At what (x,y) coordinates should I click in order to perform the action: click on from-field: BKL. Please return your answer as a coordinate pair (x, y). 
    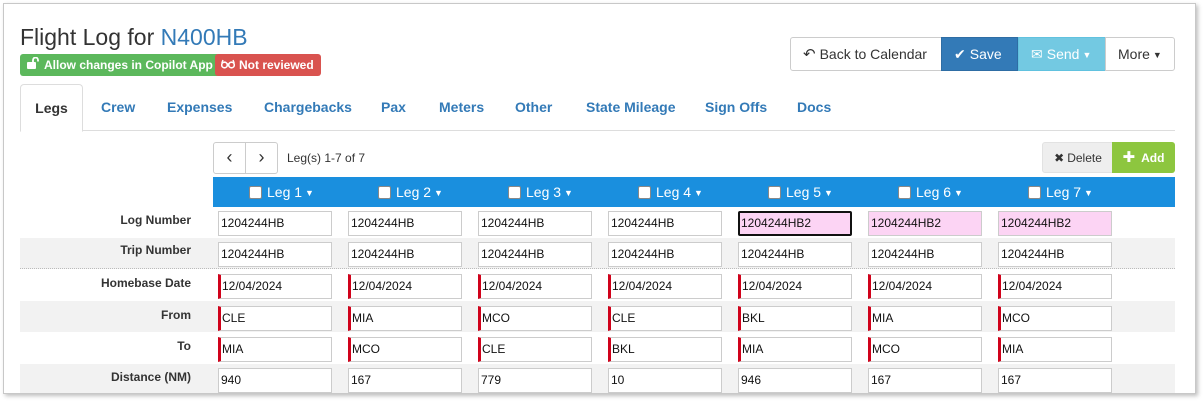
    Looking at the image, I should click on (795, 318).